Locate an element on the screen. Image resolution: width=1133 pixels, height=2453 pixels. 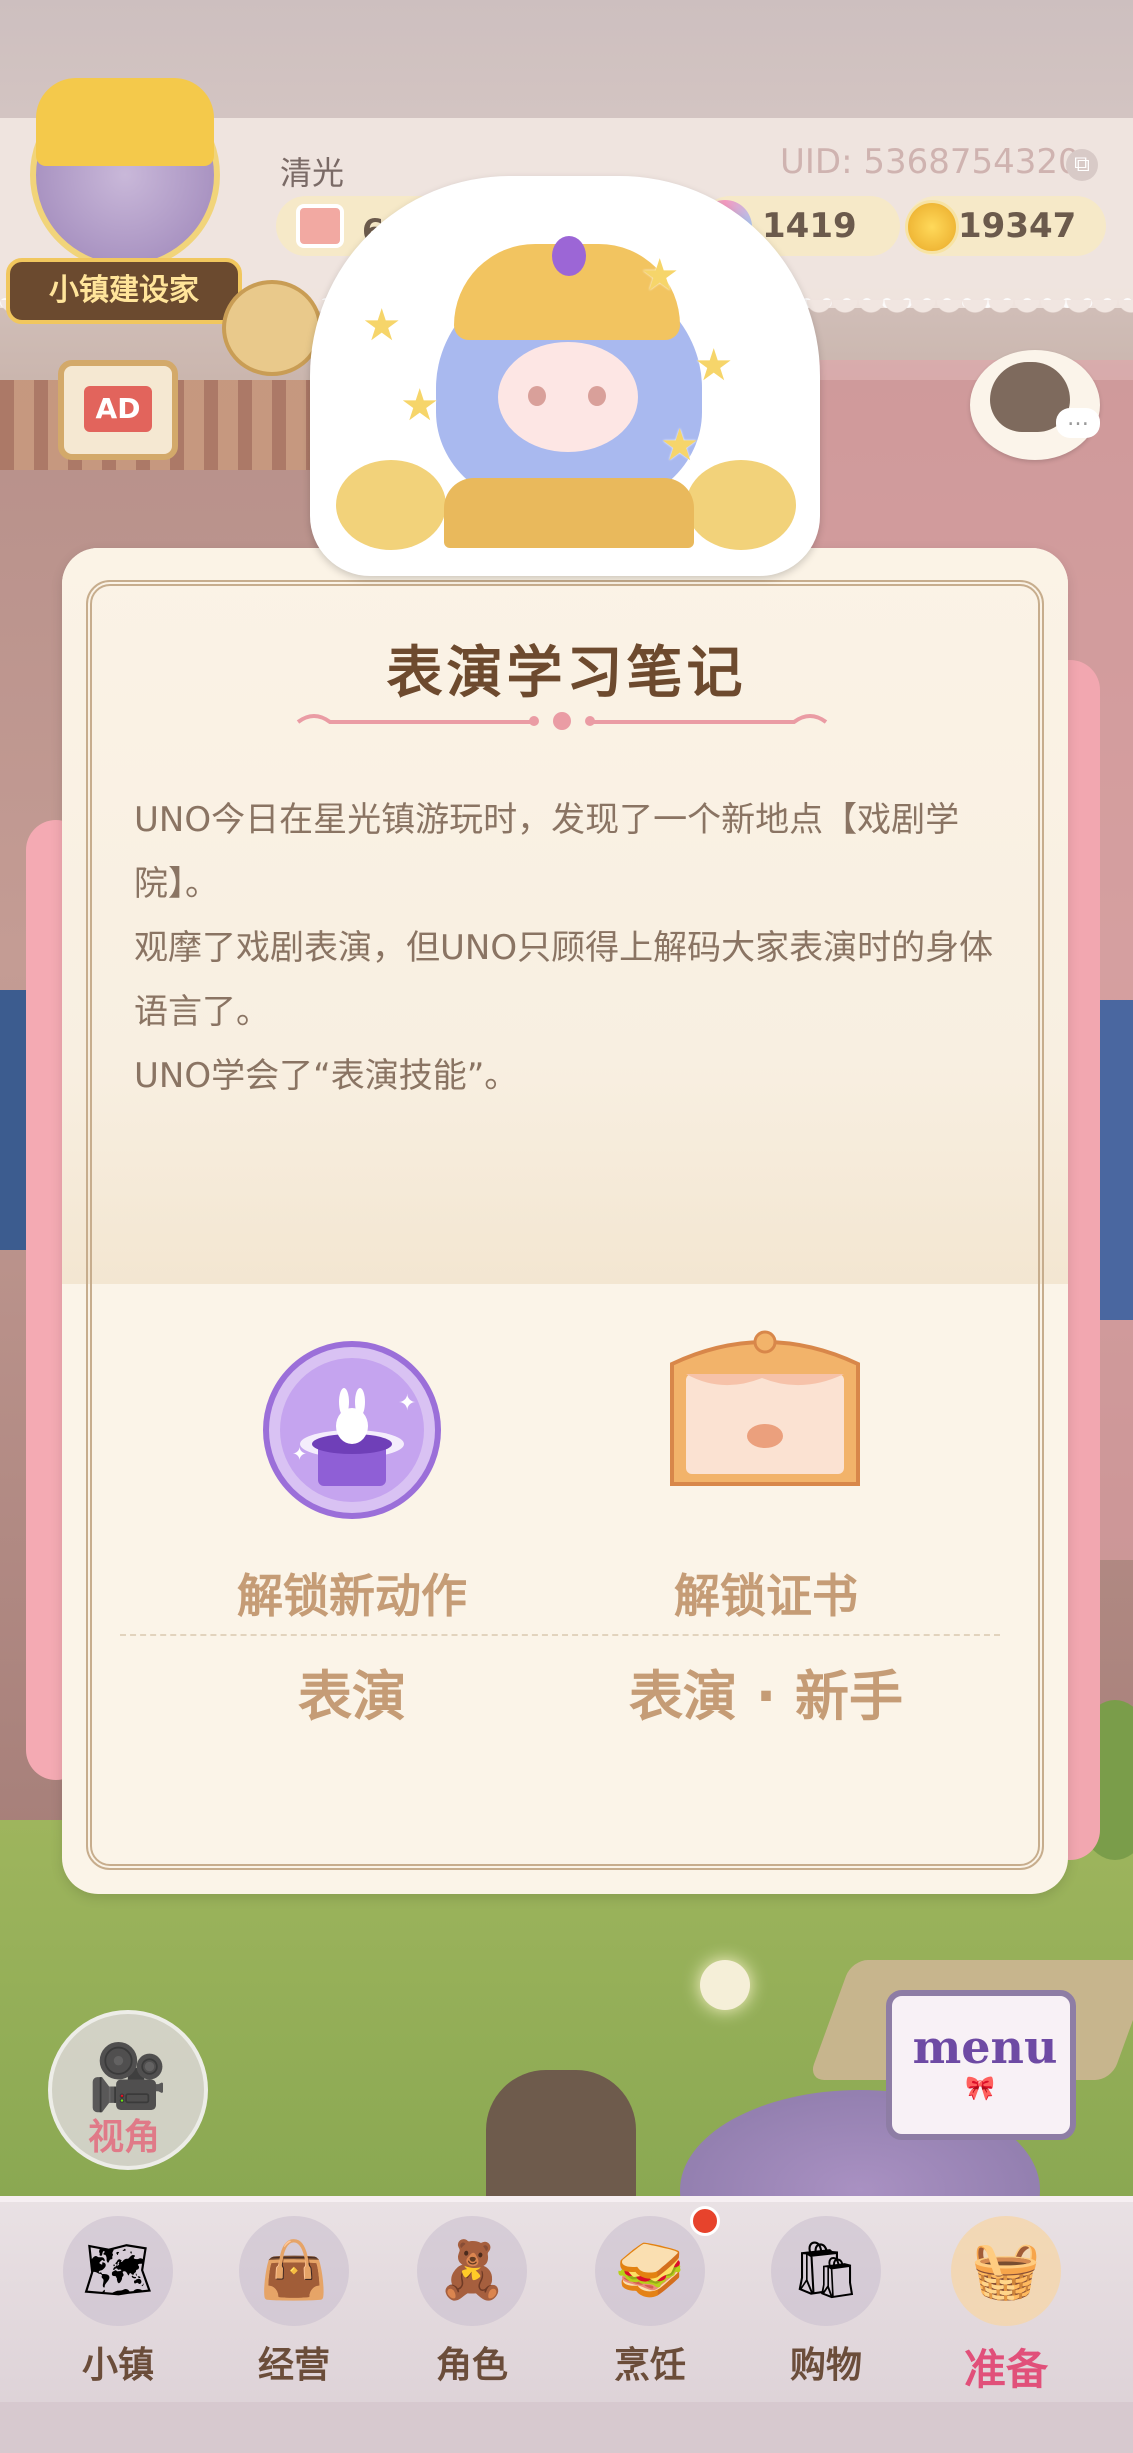
modal-paragraph: 观摩了戏剧表演，但UNO只顾得上解码大家表演时的身体语言了。 is located at coordinates (564, 980).